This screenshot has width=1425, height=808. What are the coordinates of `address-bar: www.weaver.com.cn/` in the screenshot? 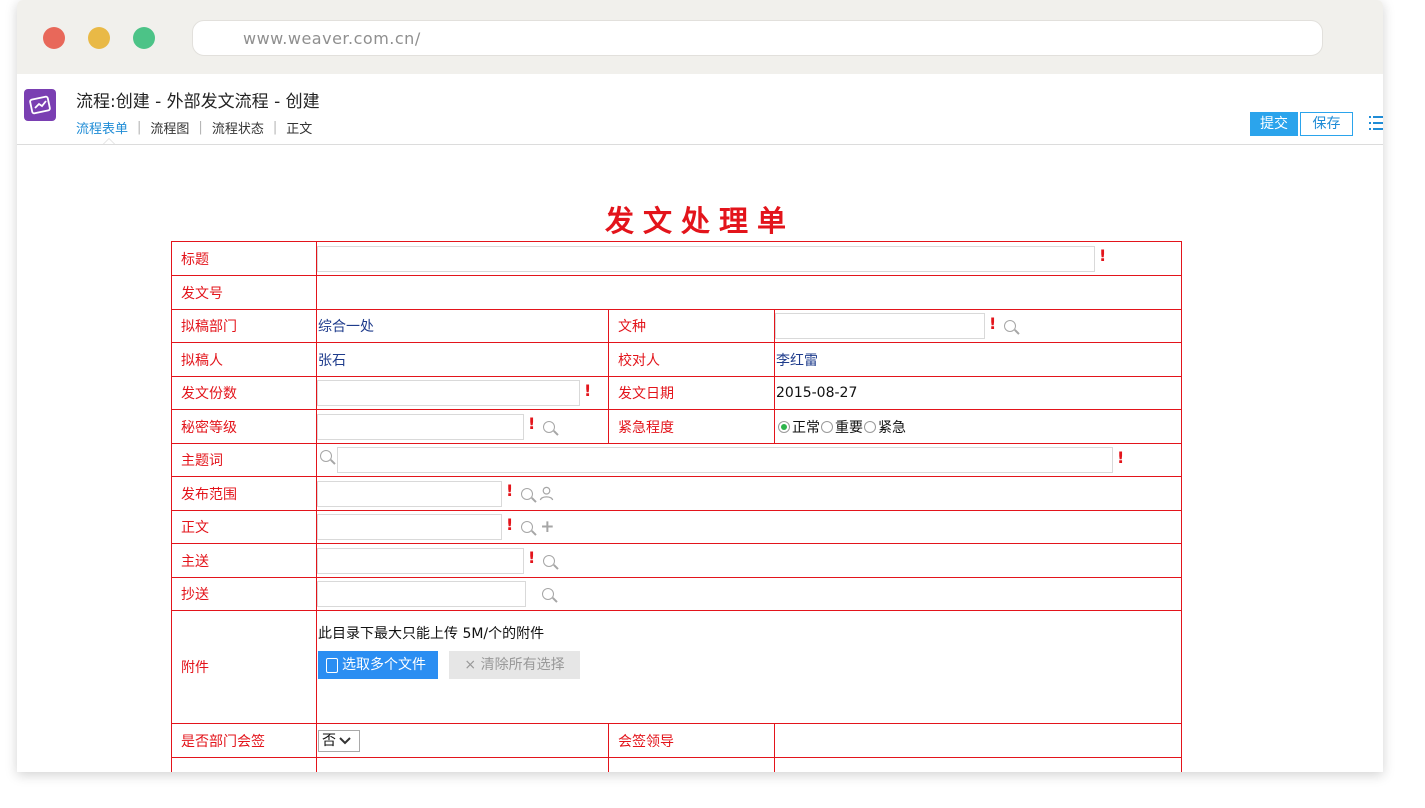 It's located at (757, 38).